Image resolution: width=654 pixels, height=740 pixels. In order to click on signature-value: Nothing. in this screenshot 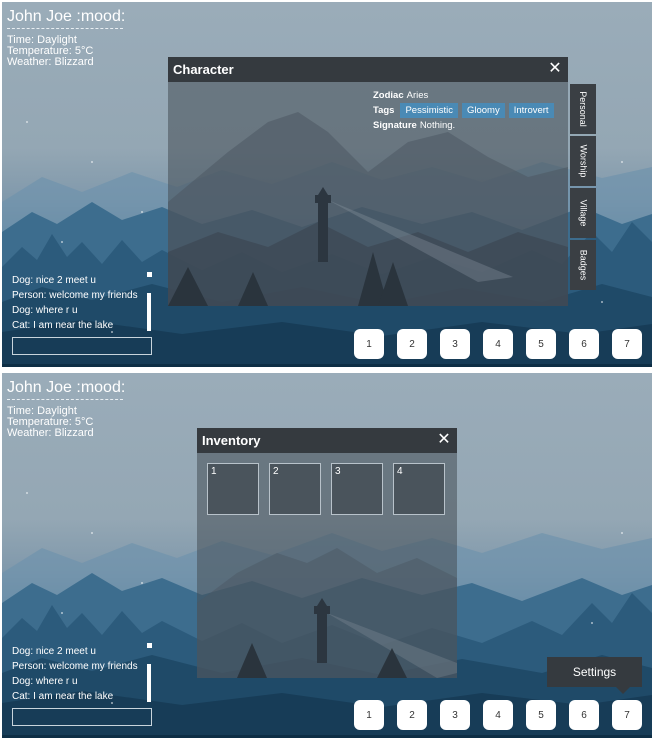, I will do `click(437, 125)`.